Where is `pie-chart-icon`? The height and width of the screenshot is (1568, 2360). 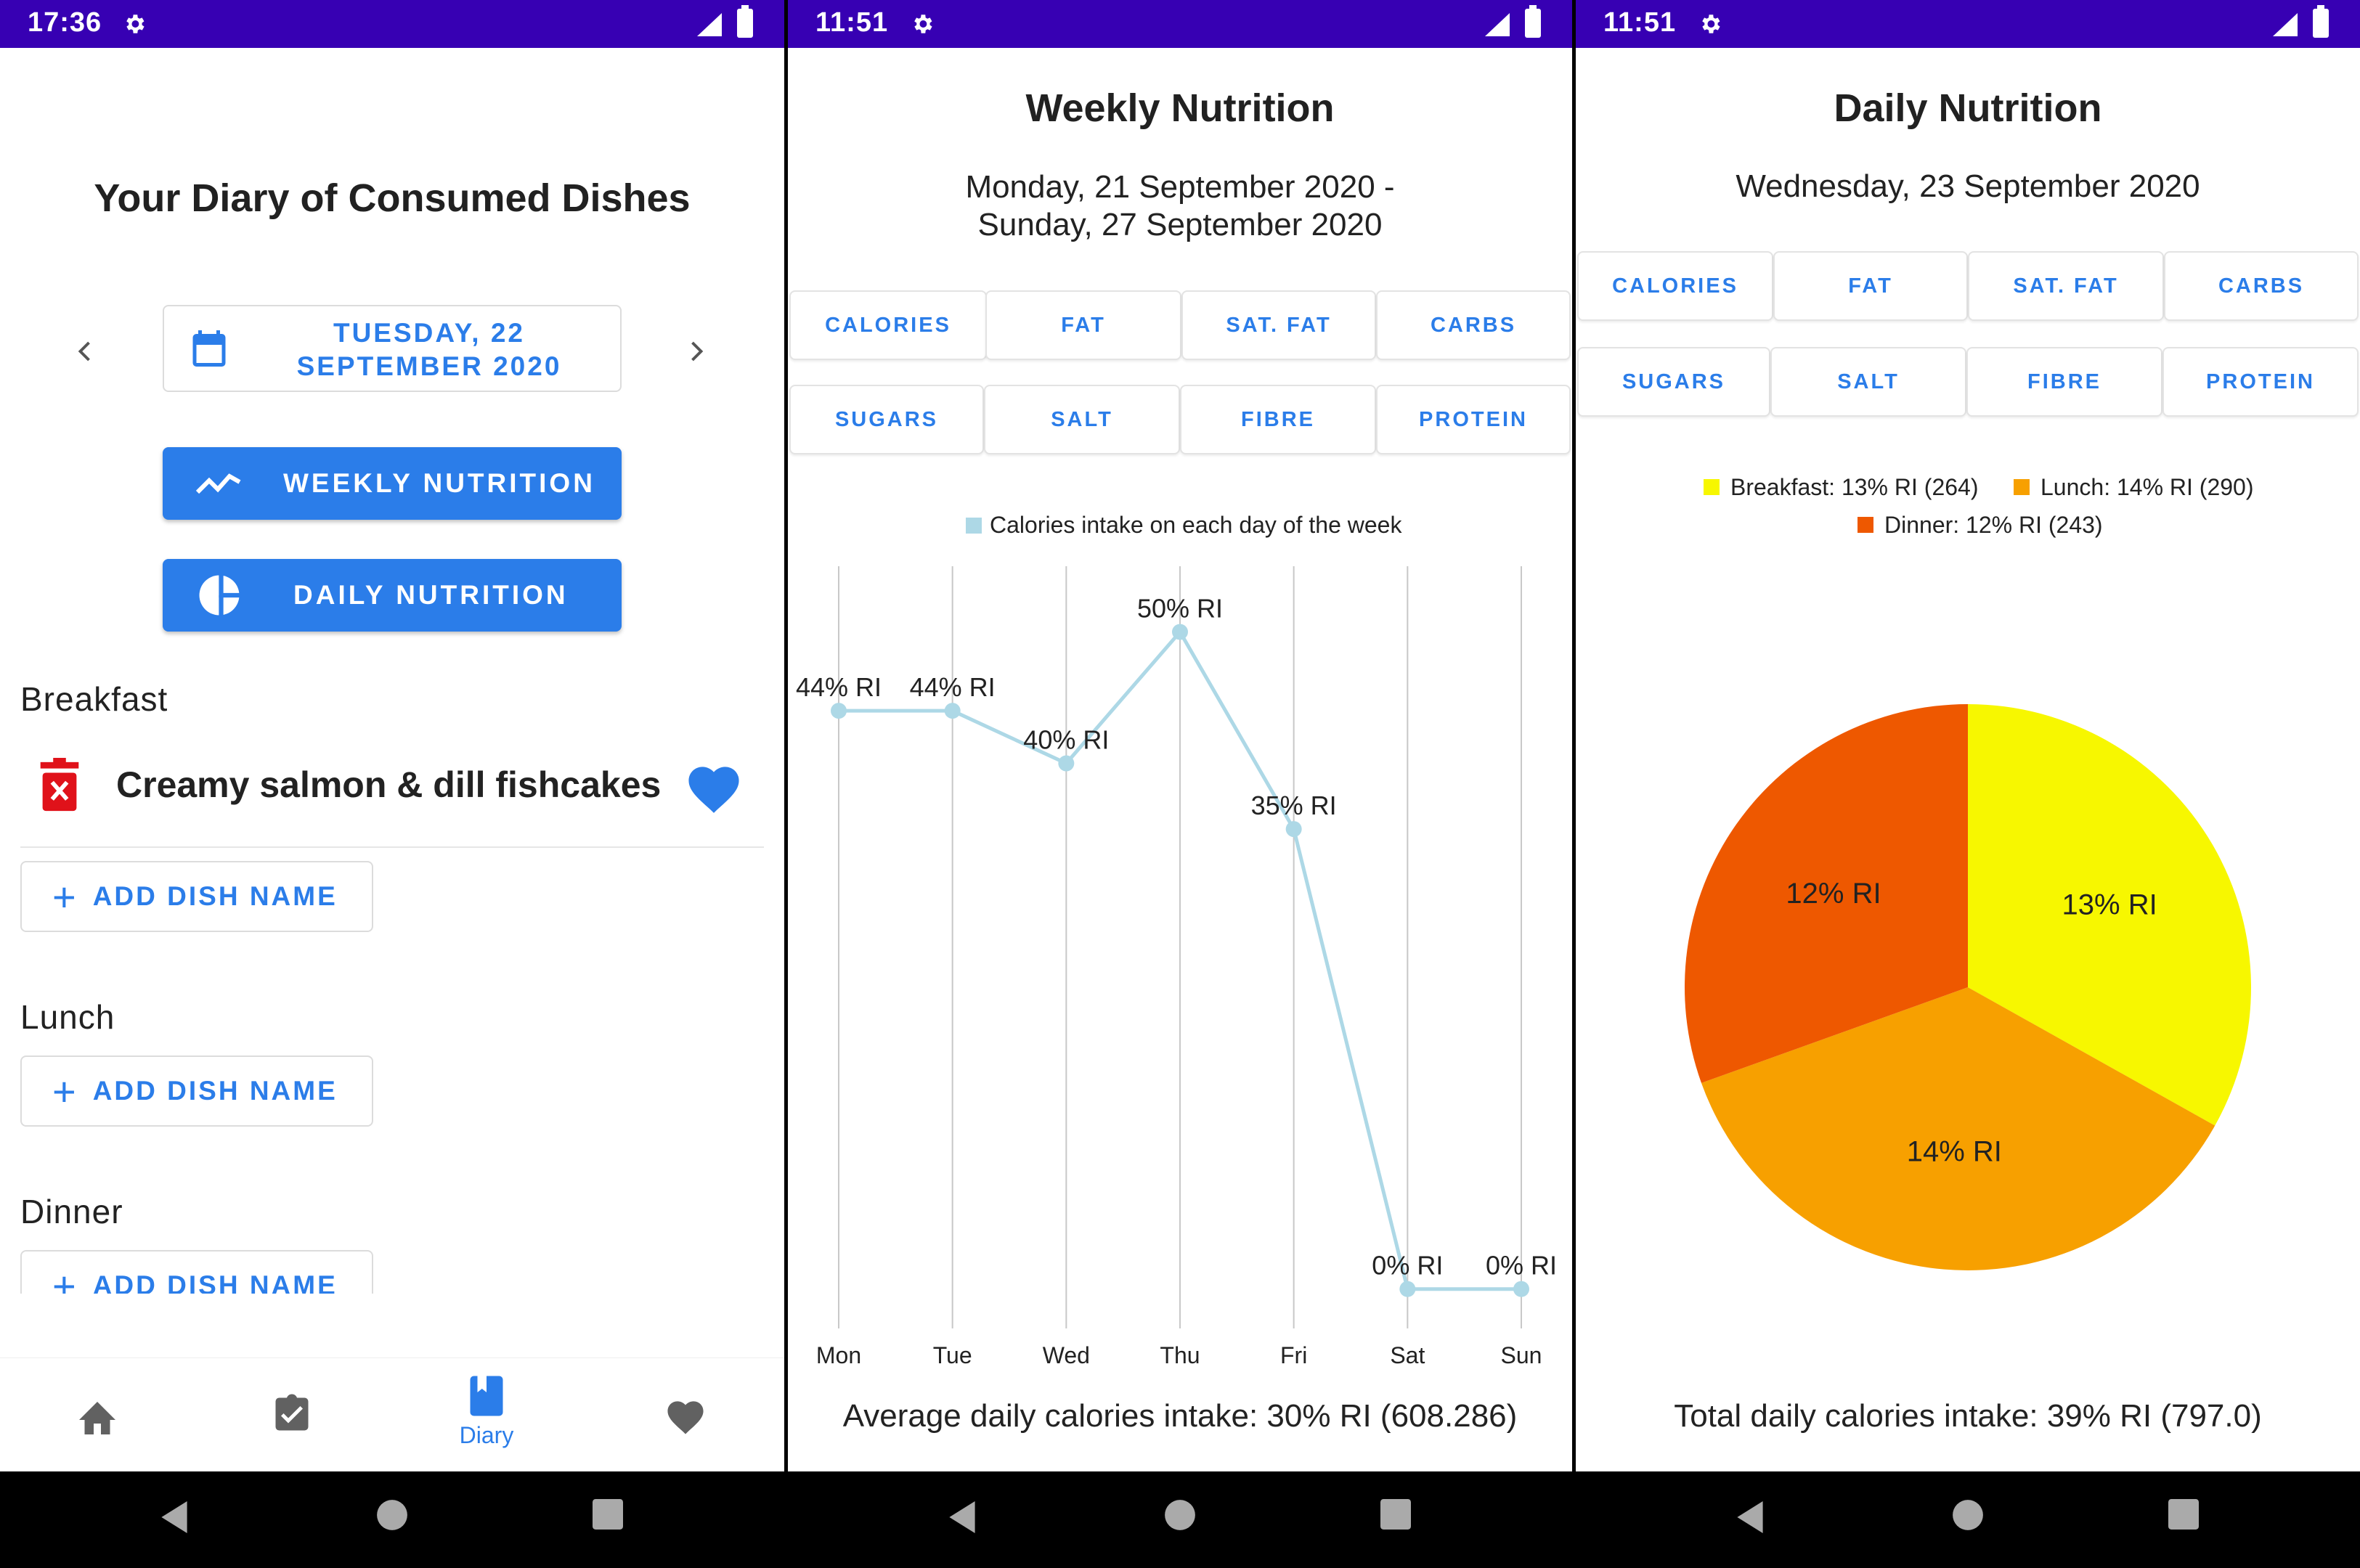 pie-chart-icon is located at coordinates (220, 596).